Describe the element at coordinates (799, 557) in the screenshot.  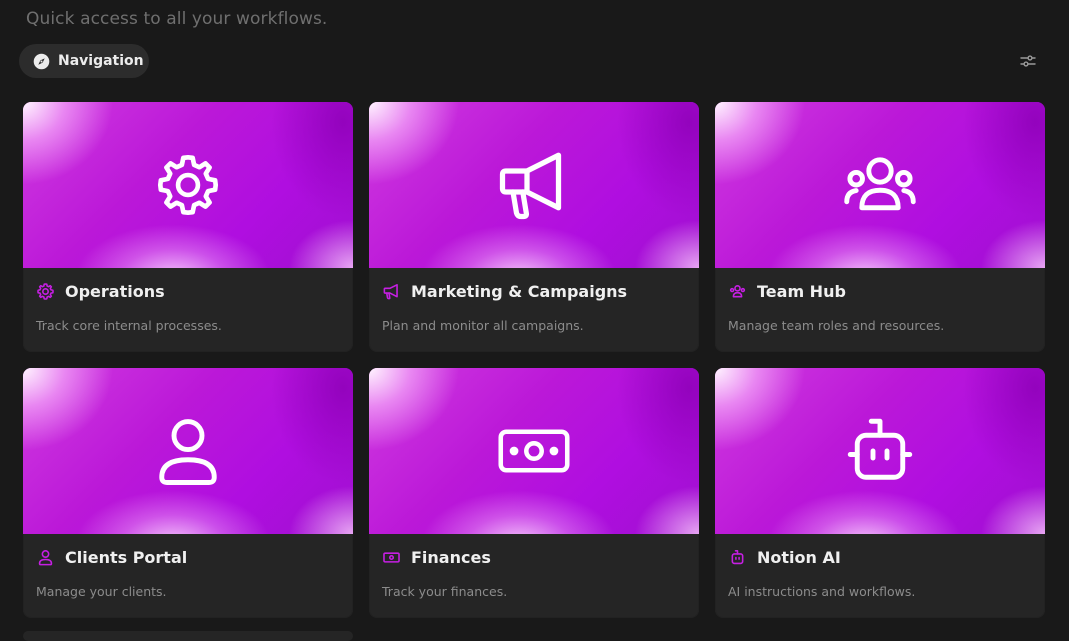
I see `card-title: Notion AI` at that location.